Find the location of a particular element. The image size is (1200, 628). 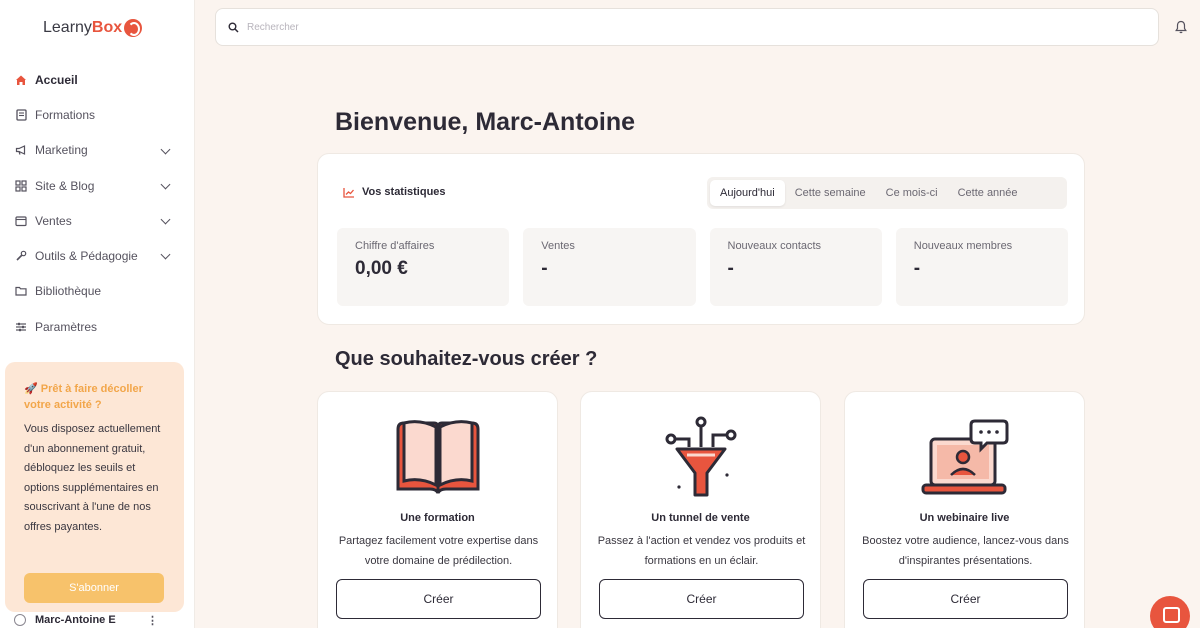

sidebar-item-ventes: Ventes is located at coordinates (97, 220).